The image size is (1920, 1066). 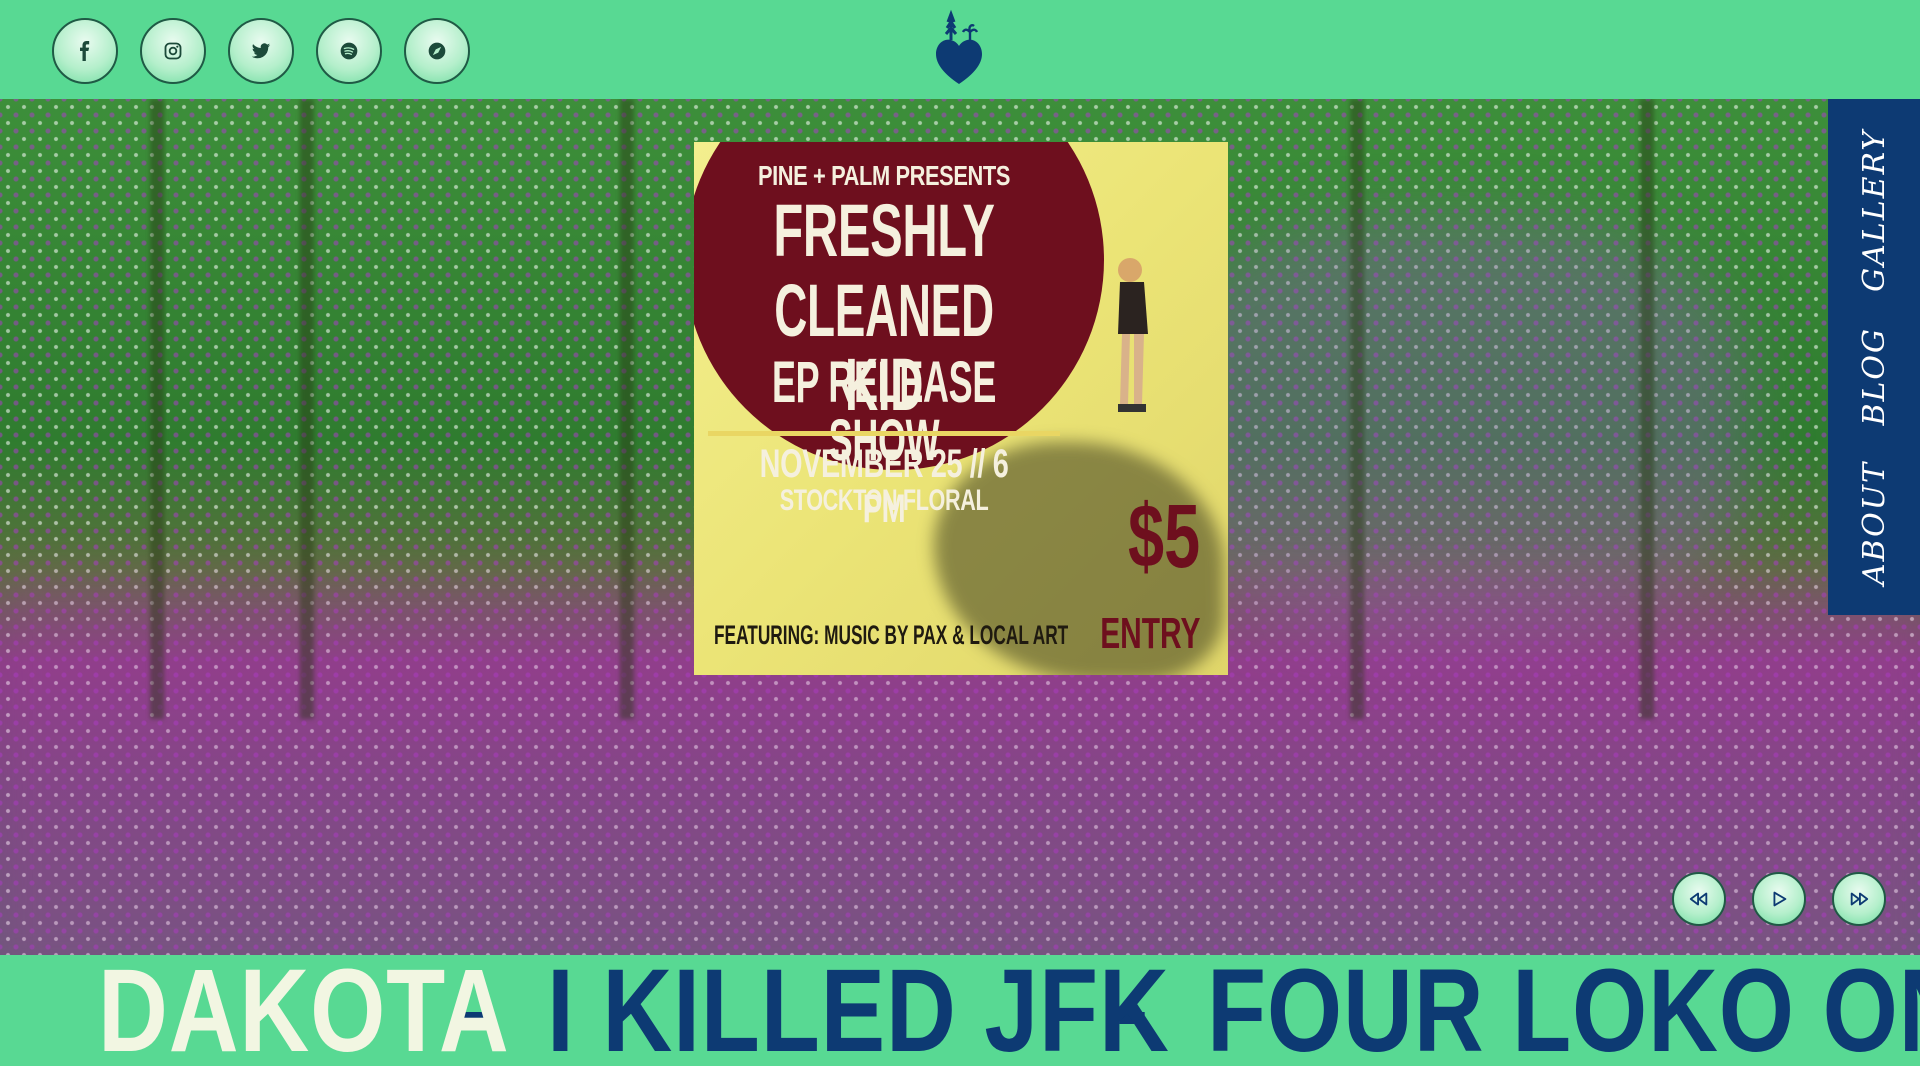 I want to click on nav-blog: BLOG, so click(x=1874, y=376).